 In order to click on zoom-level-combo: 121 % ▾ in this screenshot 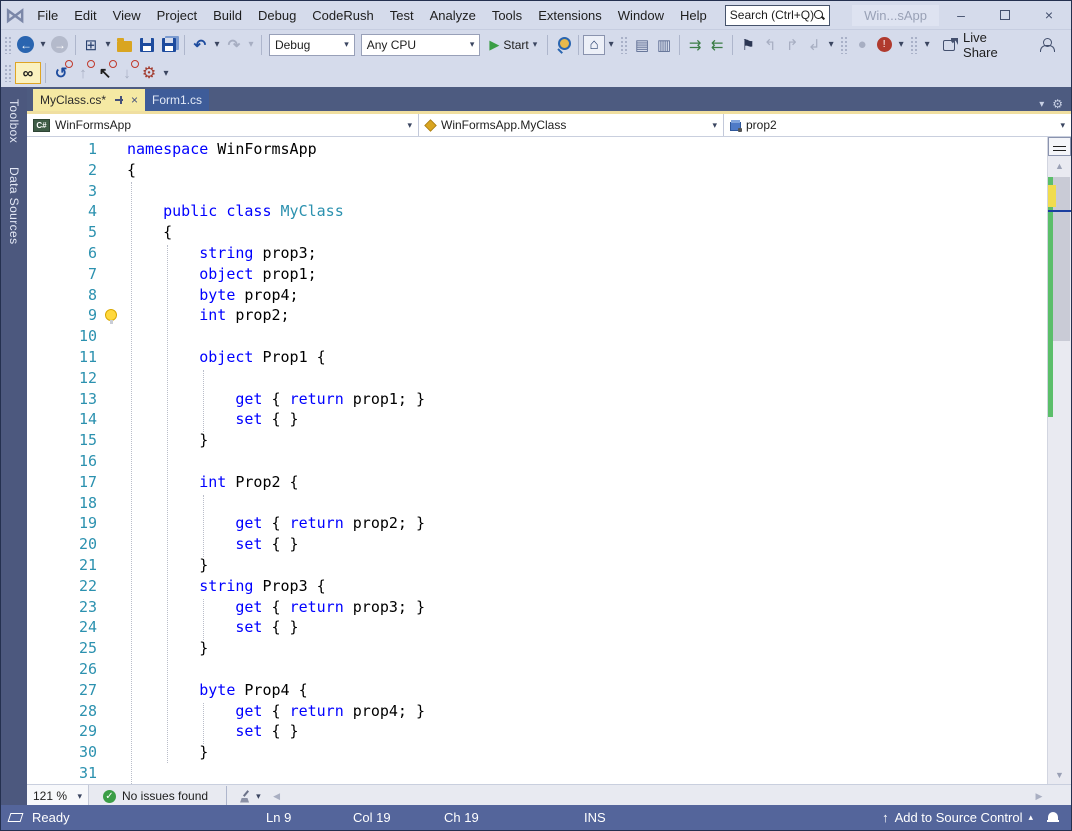, I will do `click(58, 796)`.